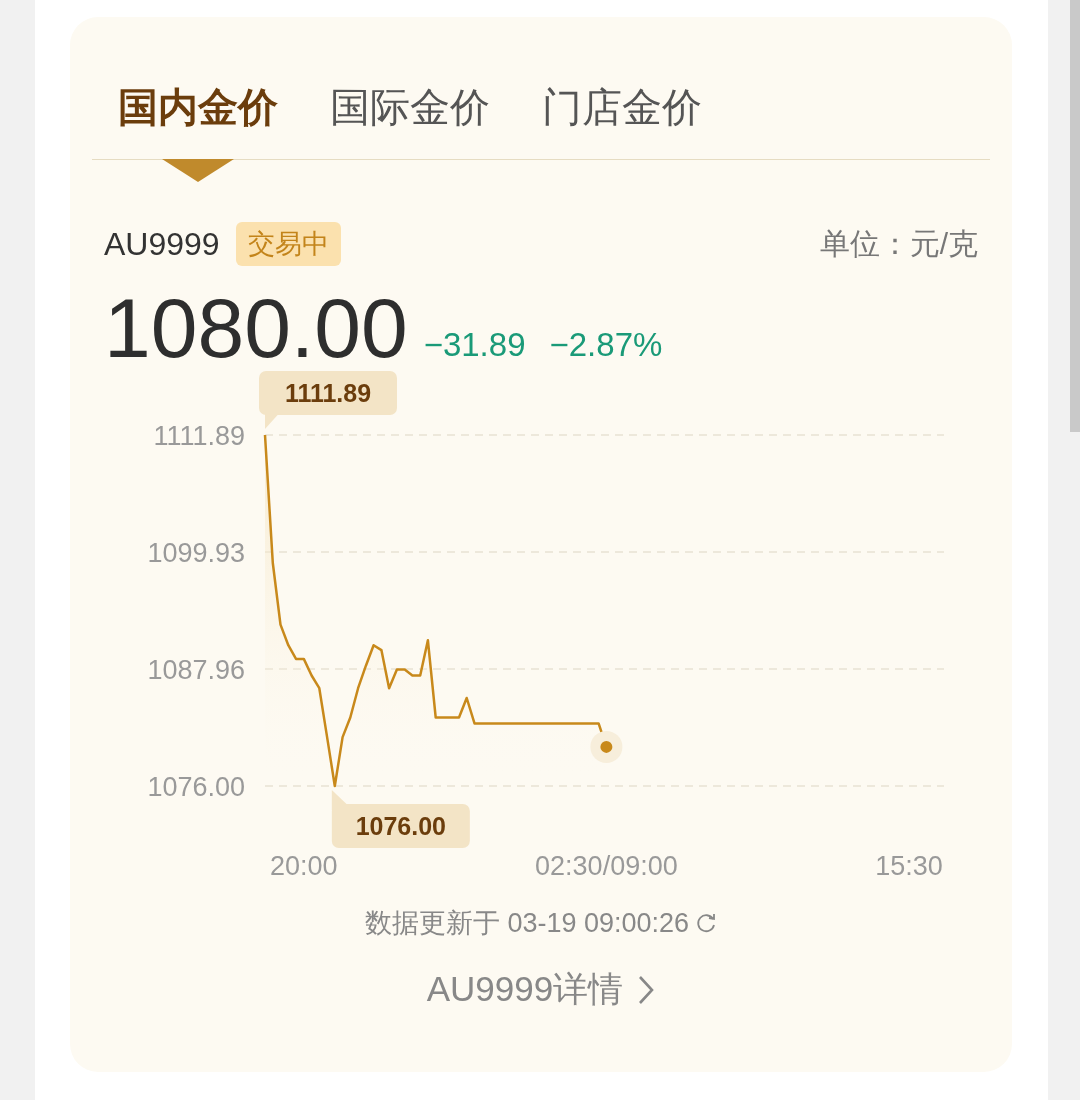 This screenshot has height=1100, width=1080. I want to click on y-axis-label: 1111.89, so click(199, 436).